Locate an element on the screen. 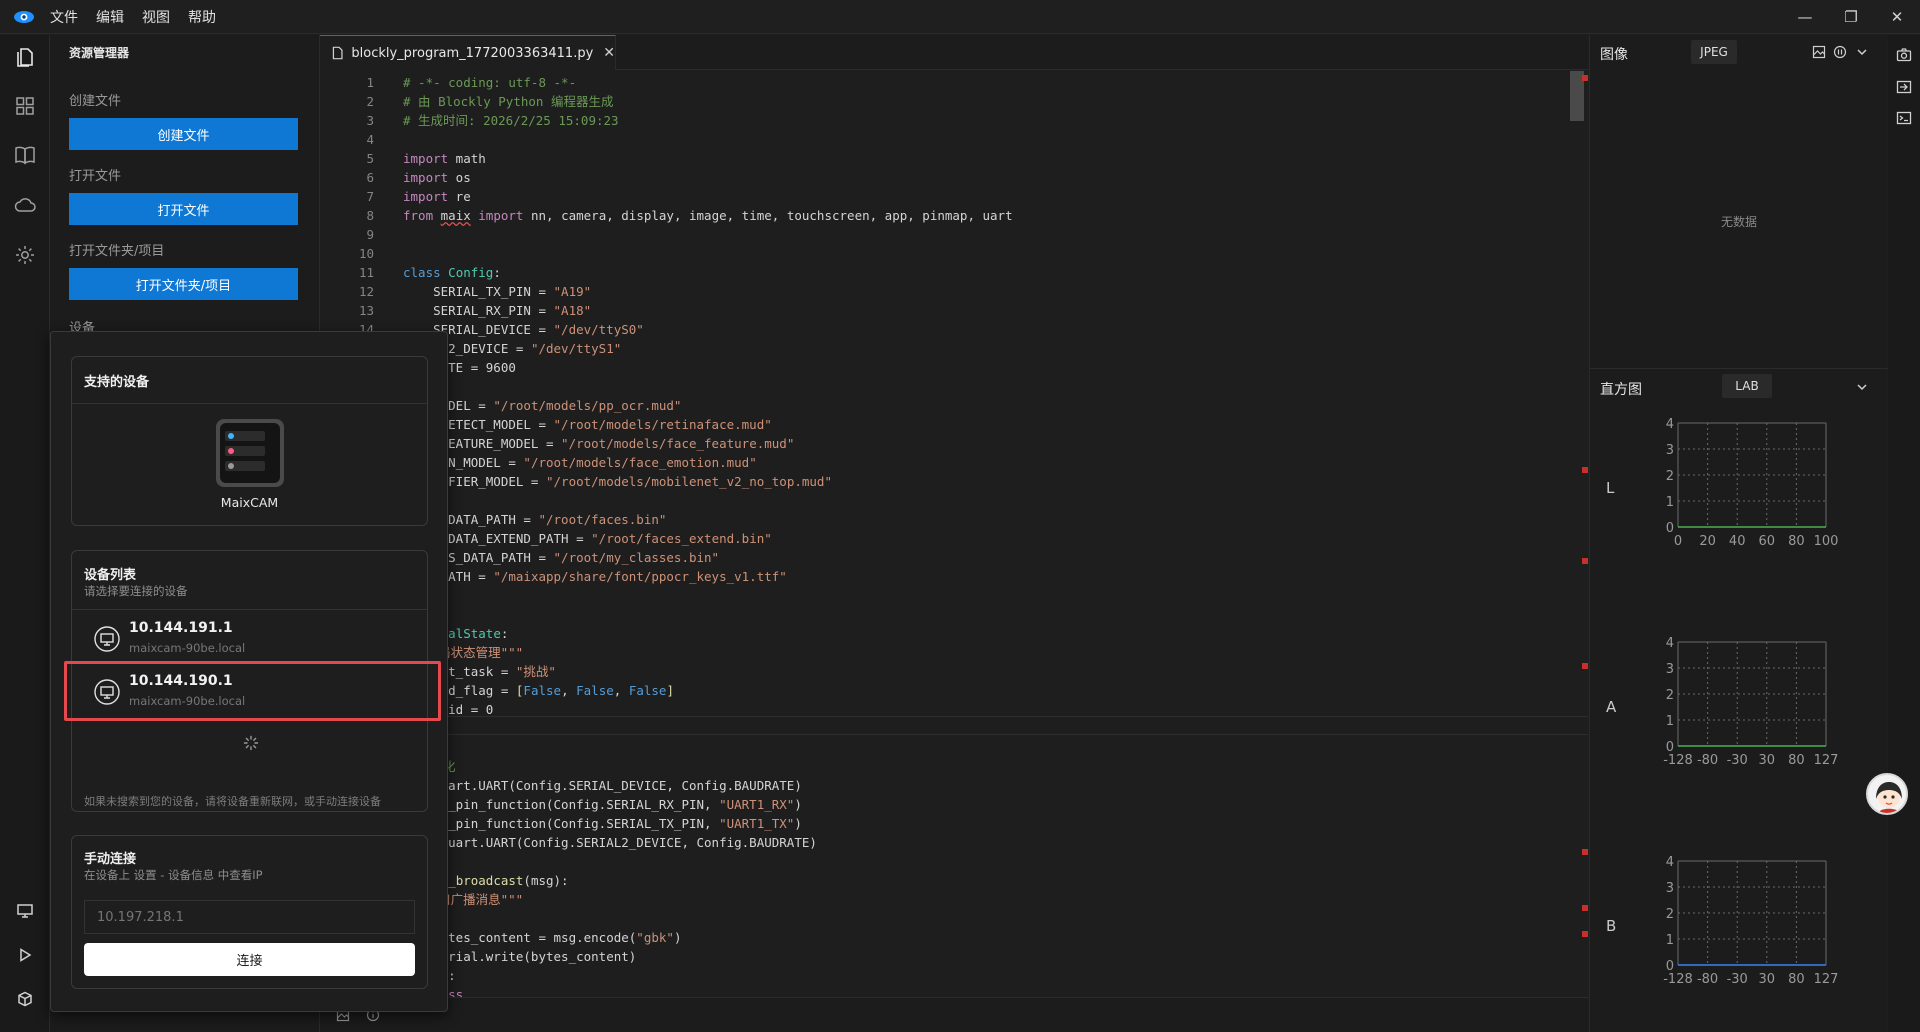 This screenshot has height=1032, width=1920. x-tick-label: 0 is located at coordinates (1678, 541).